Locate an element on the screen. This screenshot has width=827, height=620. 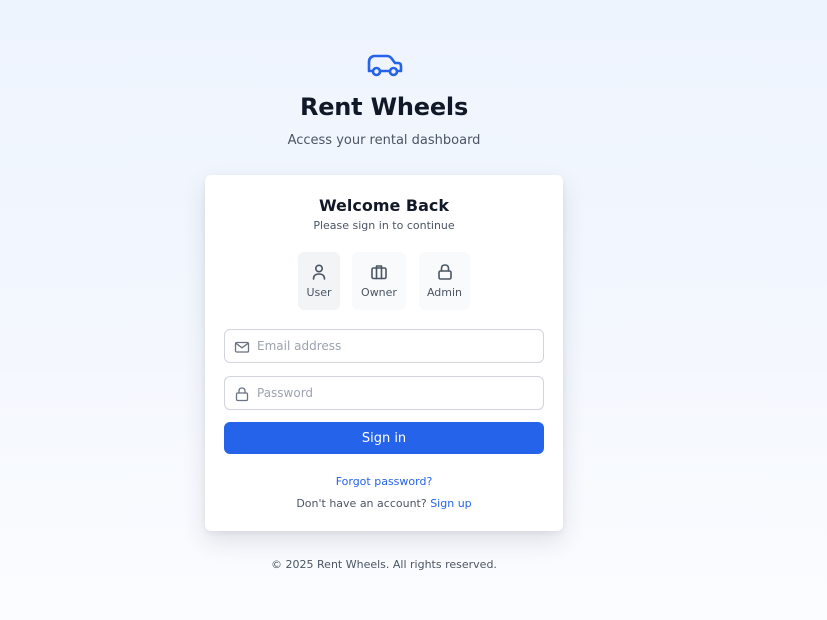
email-input is located at coordinates (397, 346).